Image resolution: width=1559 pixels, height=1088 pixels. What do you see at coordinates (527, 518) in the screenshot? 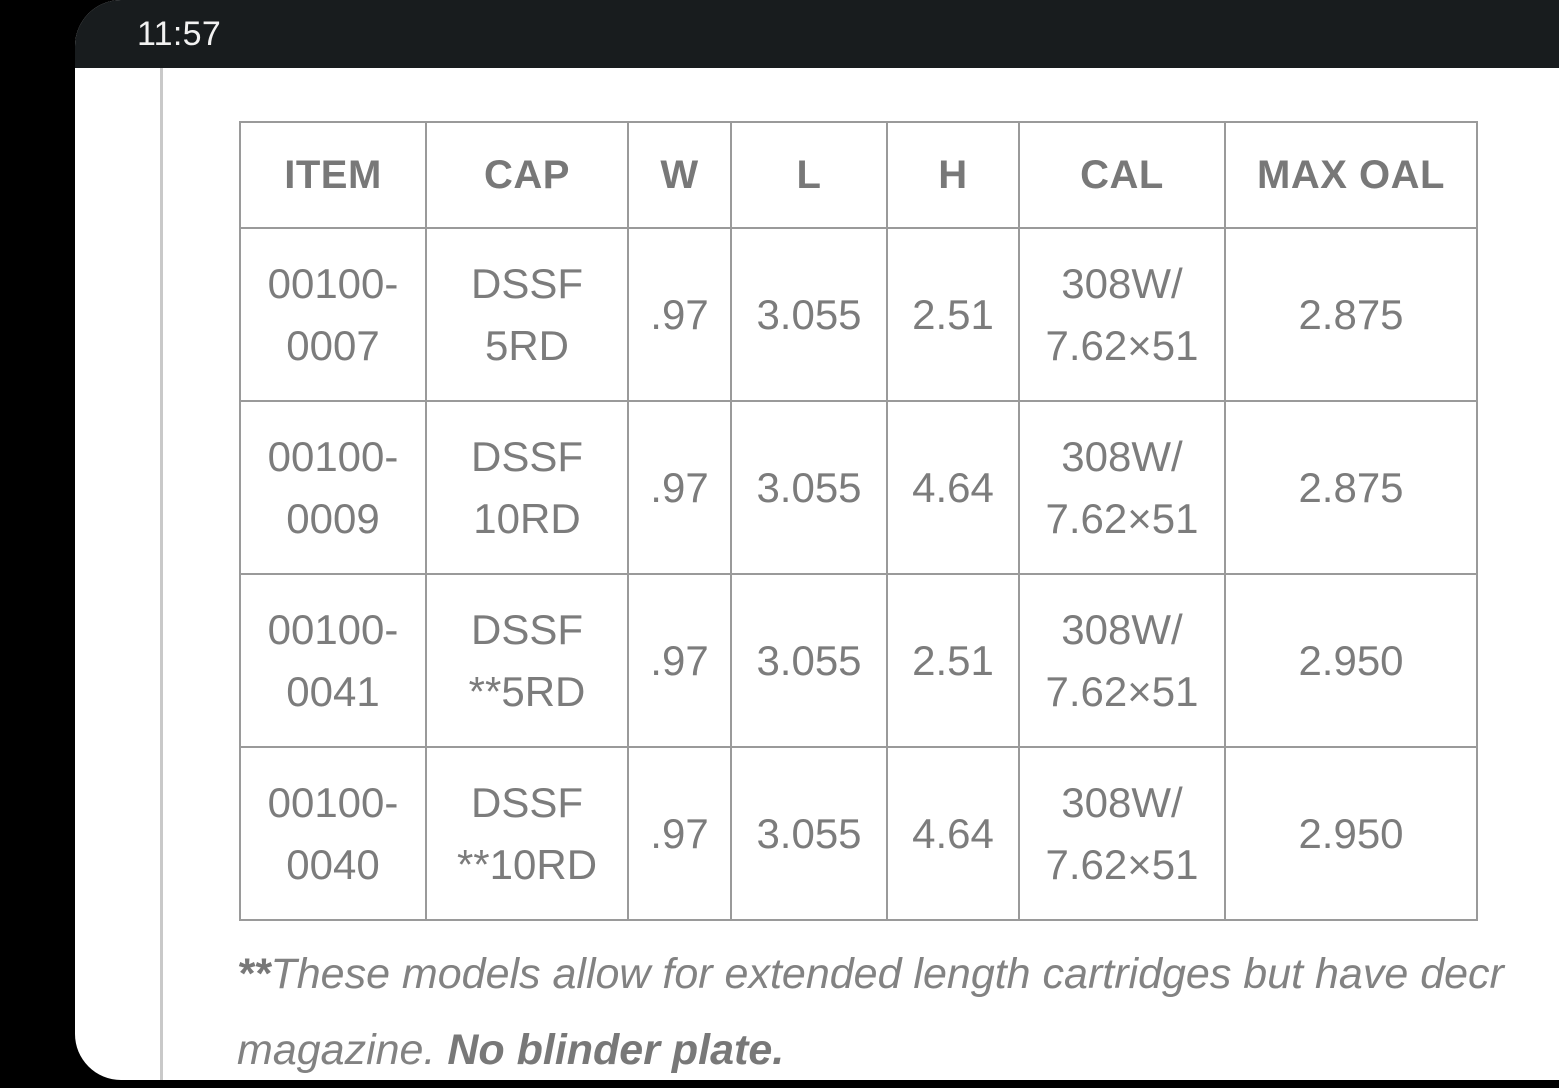
I see `cell-cap-line2: 10RD` at bounding box center [527, 518].